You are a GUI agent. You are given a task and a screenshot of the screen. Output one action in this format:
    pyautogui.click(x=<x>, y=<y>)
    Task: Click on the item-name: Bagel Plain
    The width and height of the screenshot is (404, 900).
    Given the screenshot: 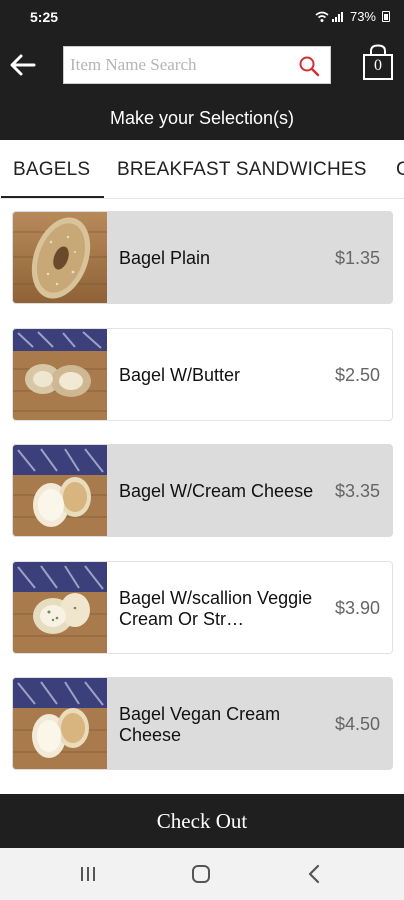 What is the action you would take?
    pyautogui.click(x=165, y=258)
    